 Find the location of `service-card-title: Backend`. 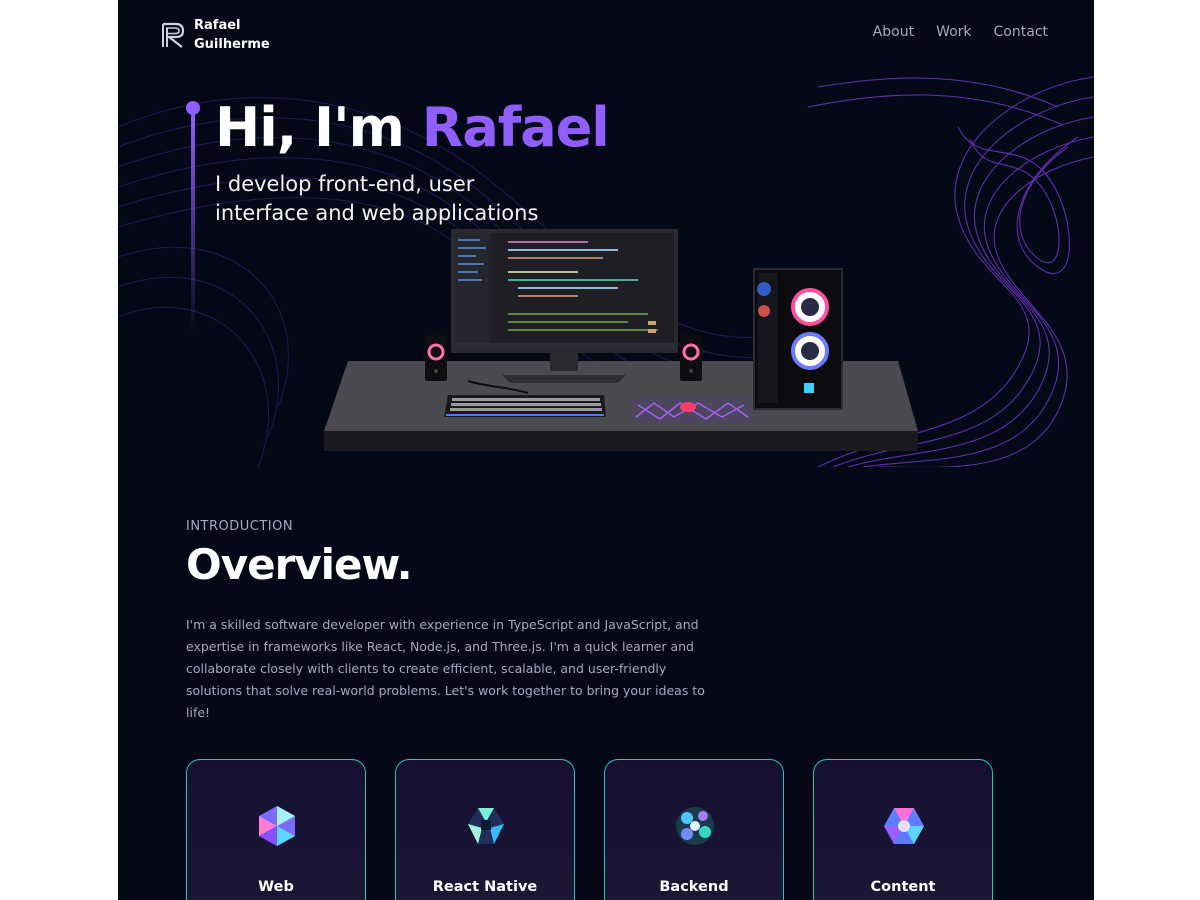

service-card-title: Backend is located at coordinates (694, 887).